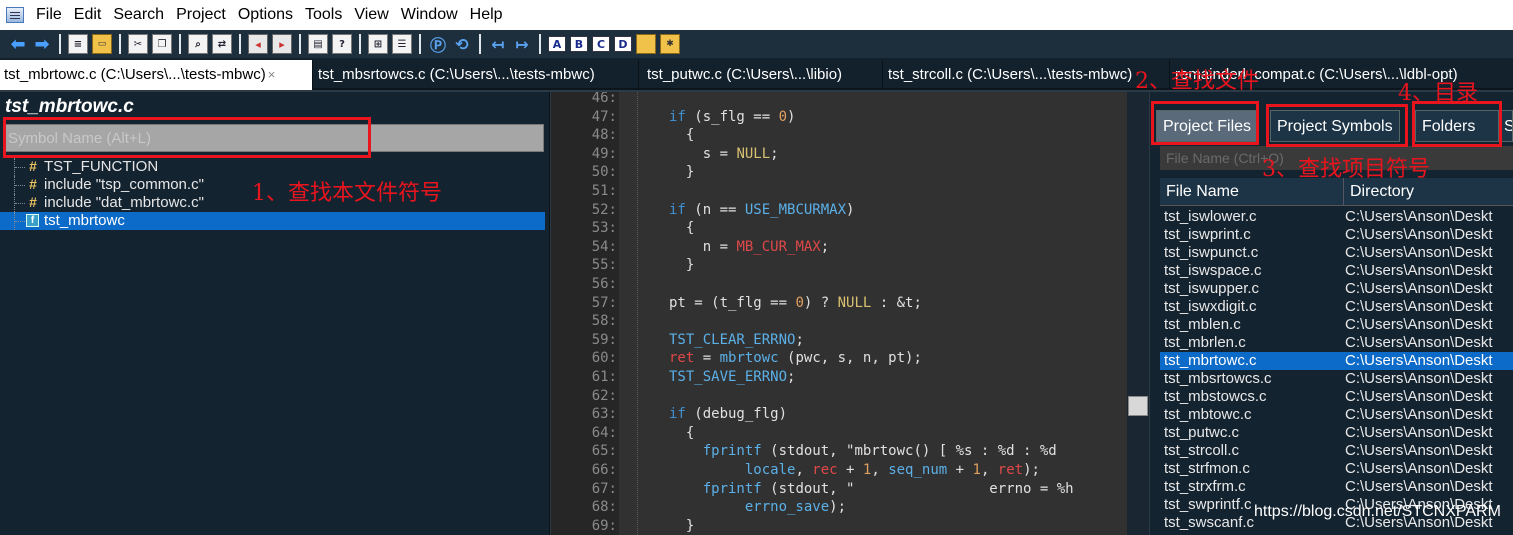 This screenshot has height=535, width=1513. I want to click on line-number: 47:, so click(604, 116).